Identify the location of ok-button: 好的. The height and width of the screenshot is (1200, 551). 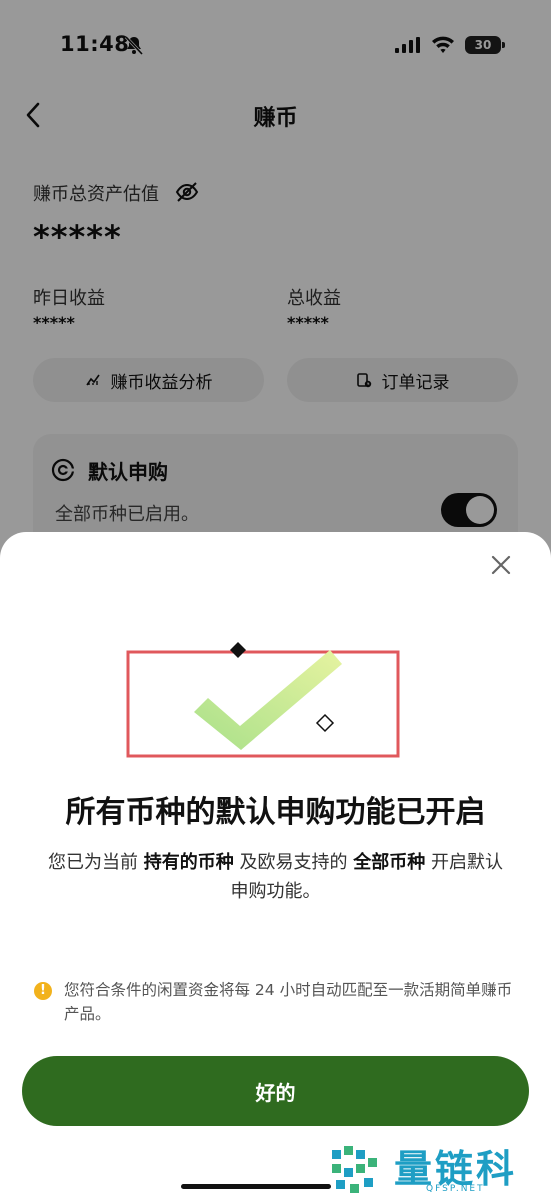
(275, 1091).